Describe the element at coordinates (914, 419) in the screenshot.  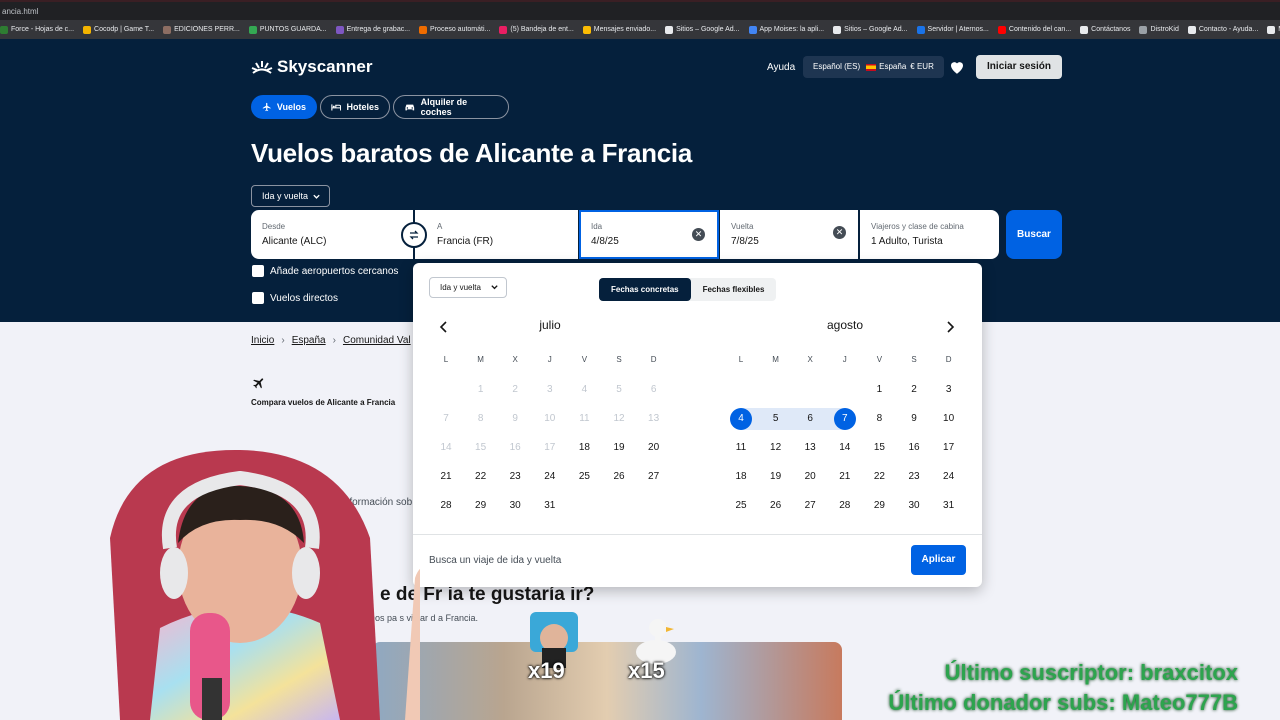
I see `calendar-day: 9` at that location.